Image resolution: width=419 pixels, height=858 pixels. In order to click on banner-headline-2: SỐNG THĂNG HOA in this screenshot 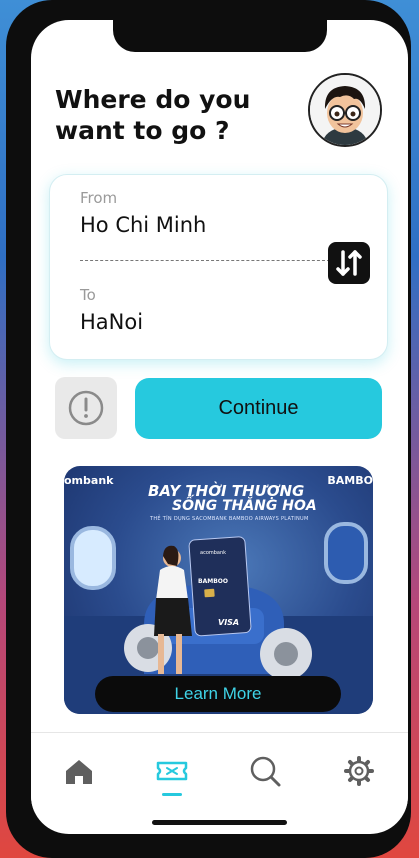, I will do `click(244, 506)`.